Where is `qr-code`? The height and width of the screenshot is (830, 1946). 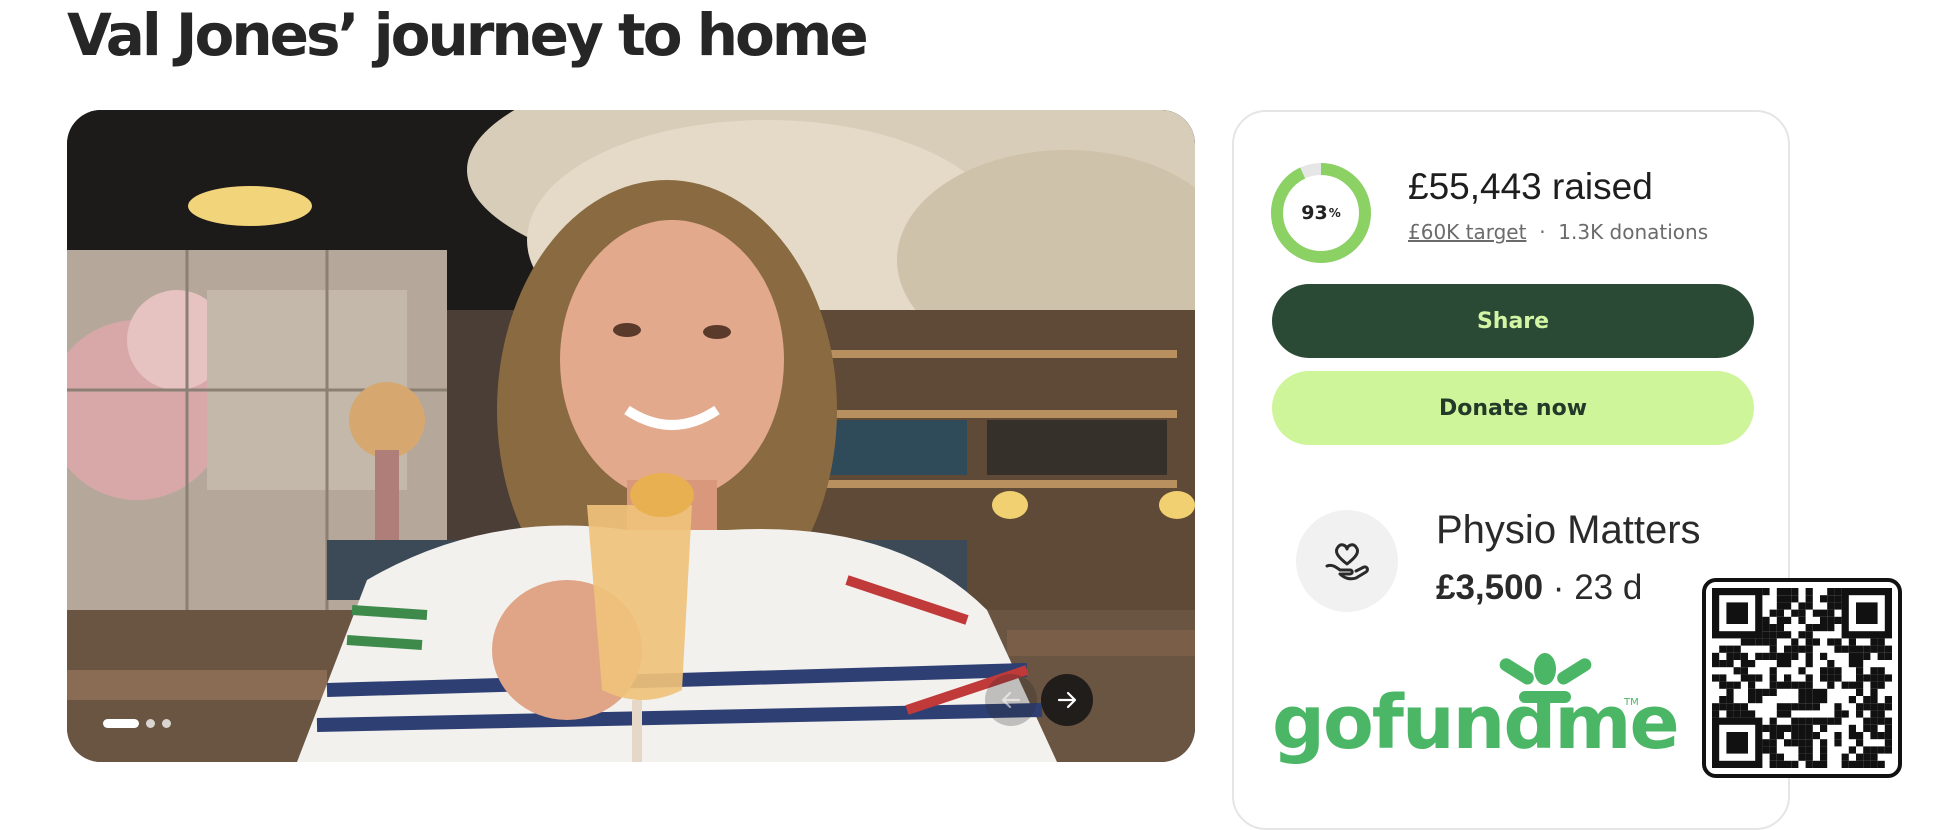
qr-code is located at coordinates (1802, 678).